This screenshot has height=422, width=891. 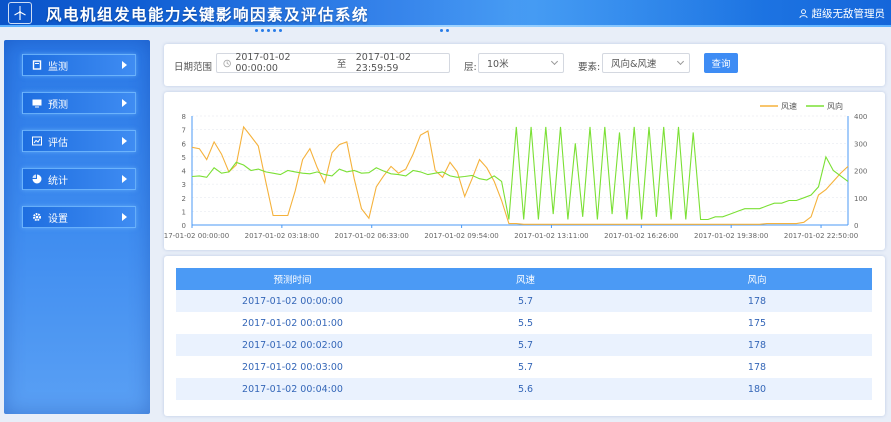 I want to click on monitor-icon, so click(x=37, y=65).